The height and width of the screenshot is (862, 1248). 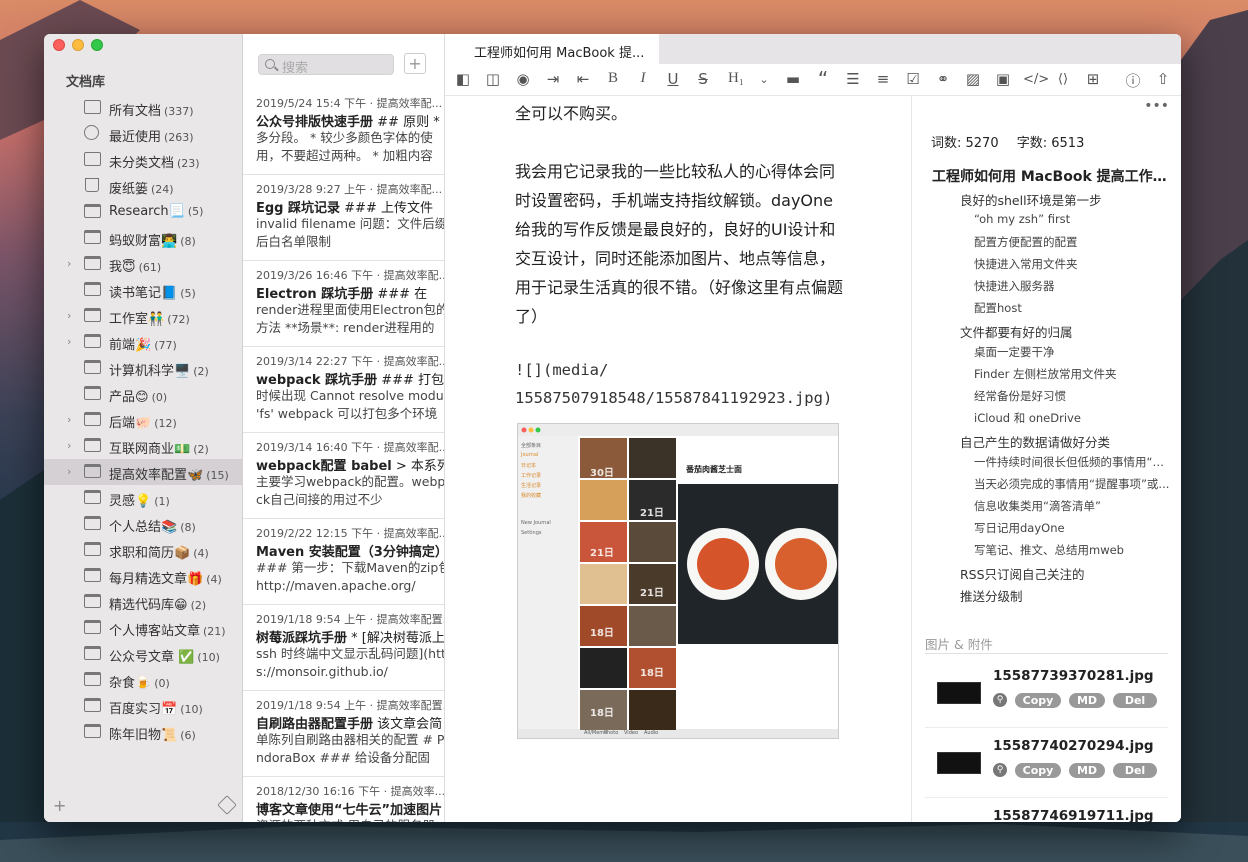 What do you see at coordinates (1156, 106) in the screenshot?
I see `more-options-icon: •••` at bounding box center [1156, 106].